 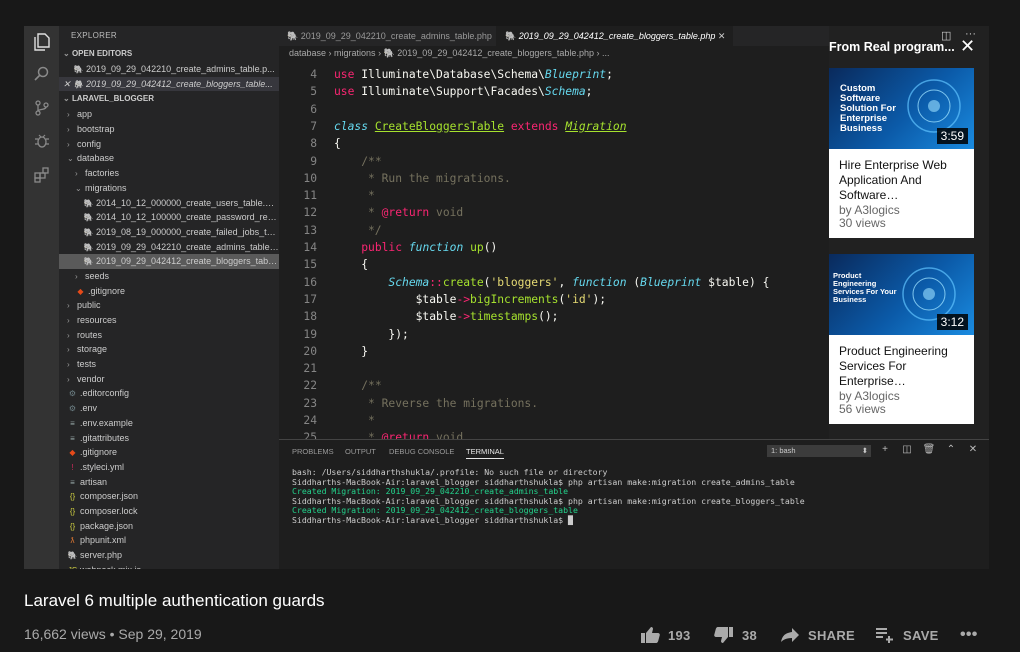 What do you see at coordinates (169, 99) in the screenshot?
I see `project-section: ⌄ LARAVEL_BLOGGER` at bounding box center [169, 99].